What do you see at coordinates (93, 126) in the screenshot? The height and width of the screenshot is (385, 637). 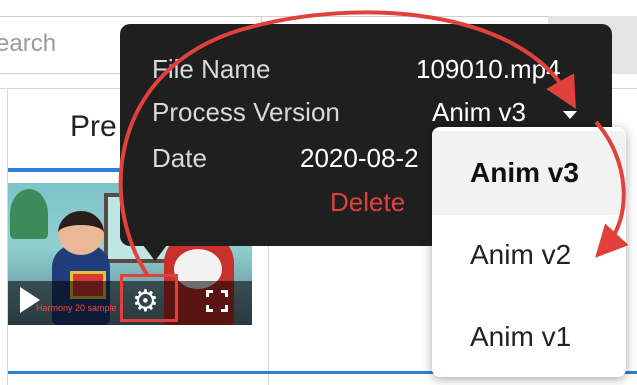 I see `preview-column-header: Pre` at bounding box center [93, 126].